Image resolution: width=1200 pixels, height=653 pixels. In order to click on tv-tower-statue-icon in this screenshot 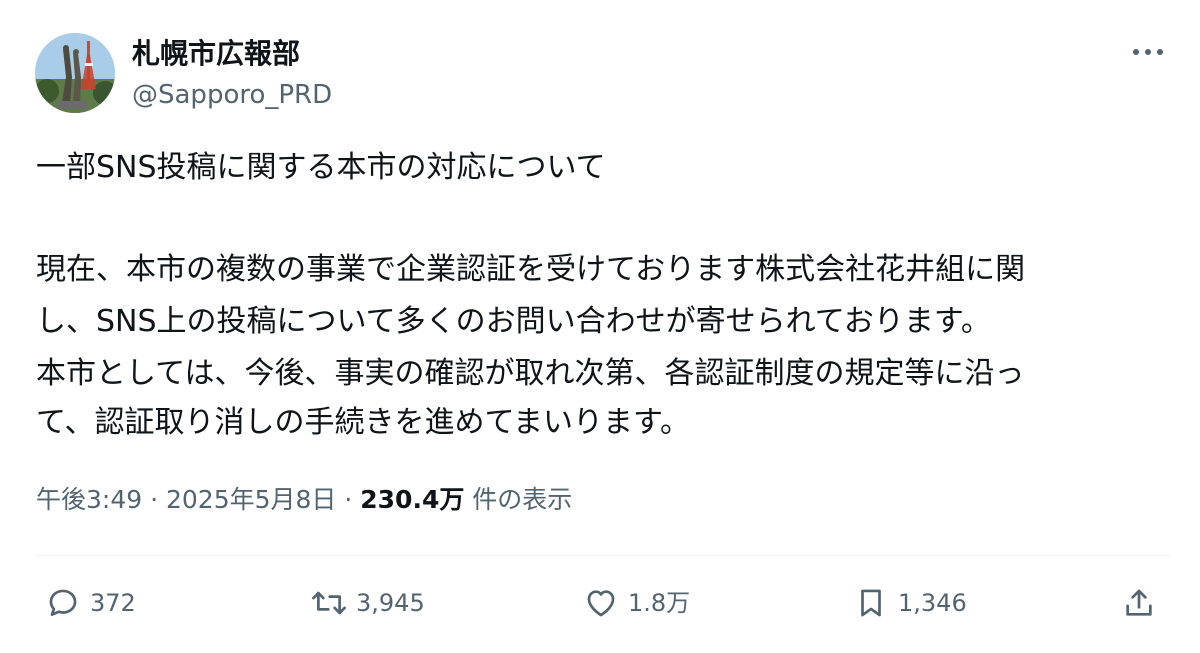, I will do `click(75, 73)`.